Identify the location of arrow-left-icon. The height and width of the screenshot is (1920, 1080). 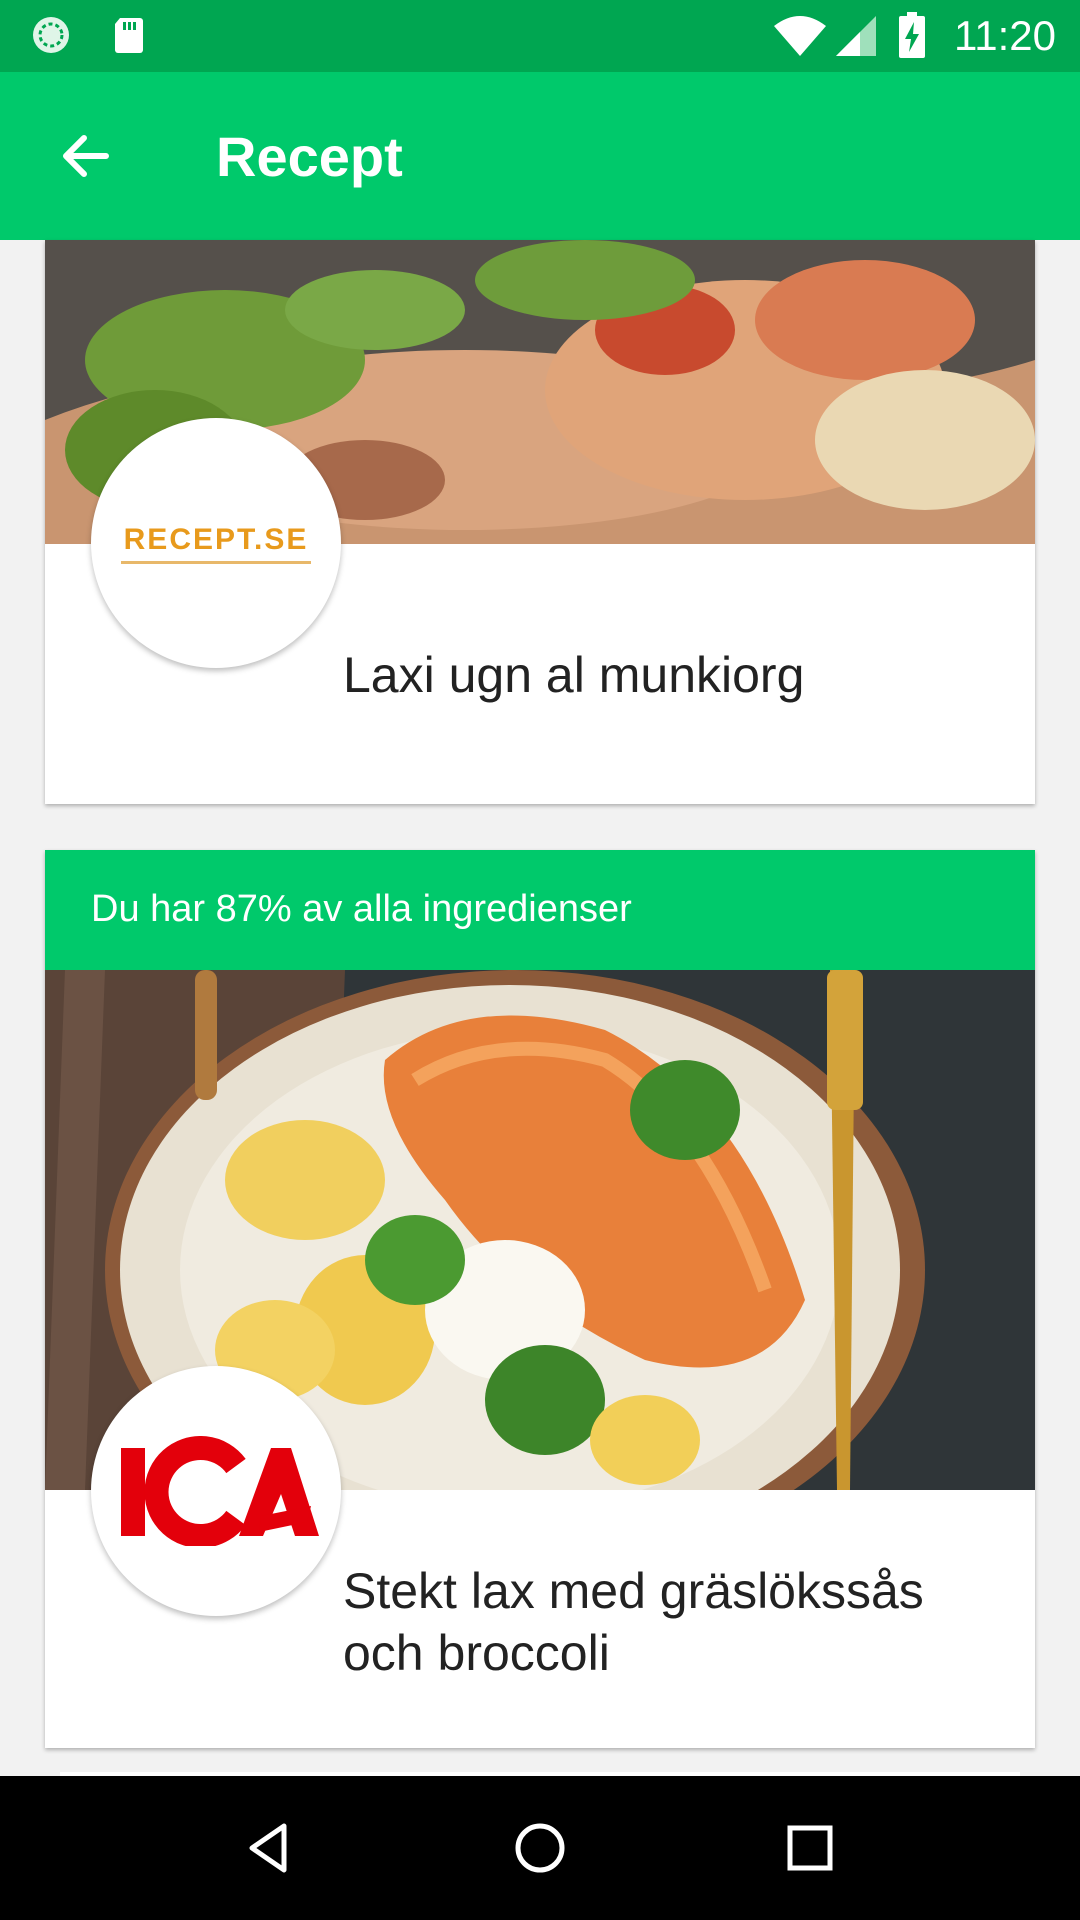
(86, 156).